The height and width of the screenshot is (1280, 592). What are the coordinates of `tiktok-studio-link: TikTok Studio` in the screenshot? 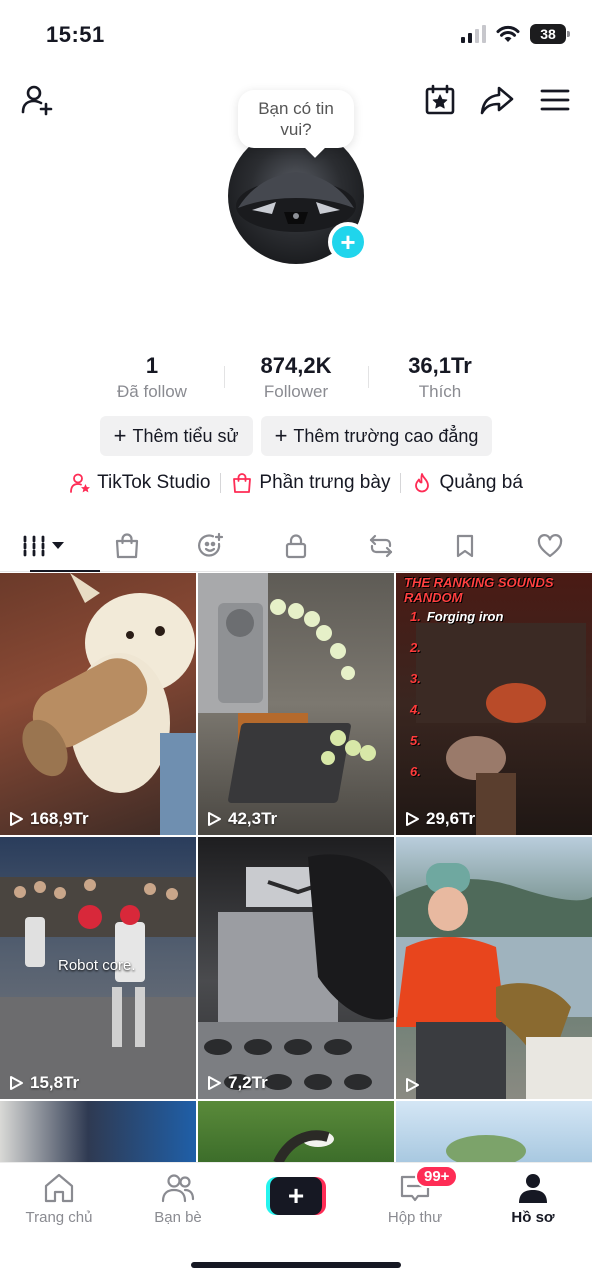 It's located at (139, 483).